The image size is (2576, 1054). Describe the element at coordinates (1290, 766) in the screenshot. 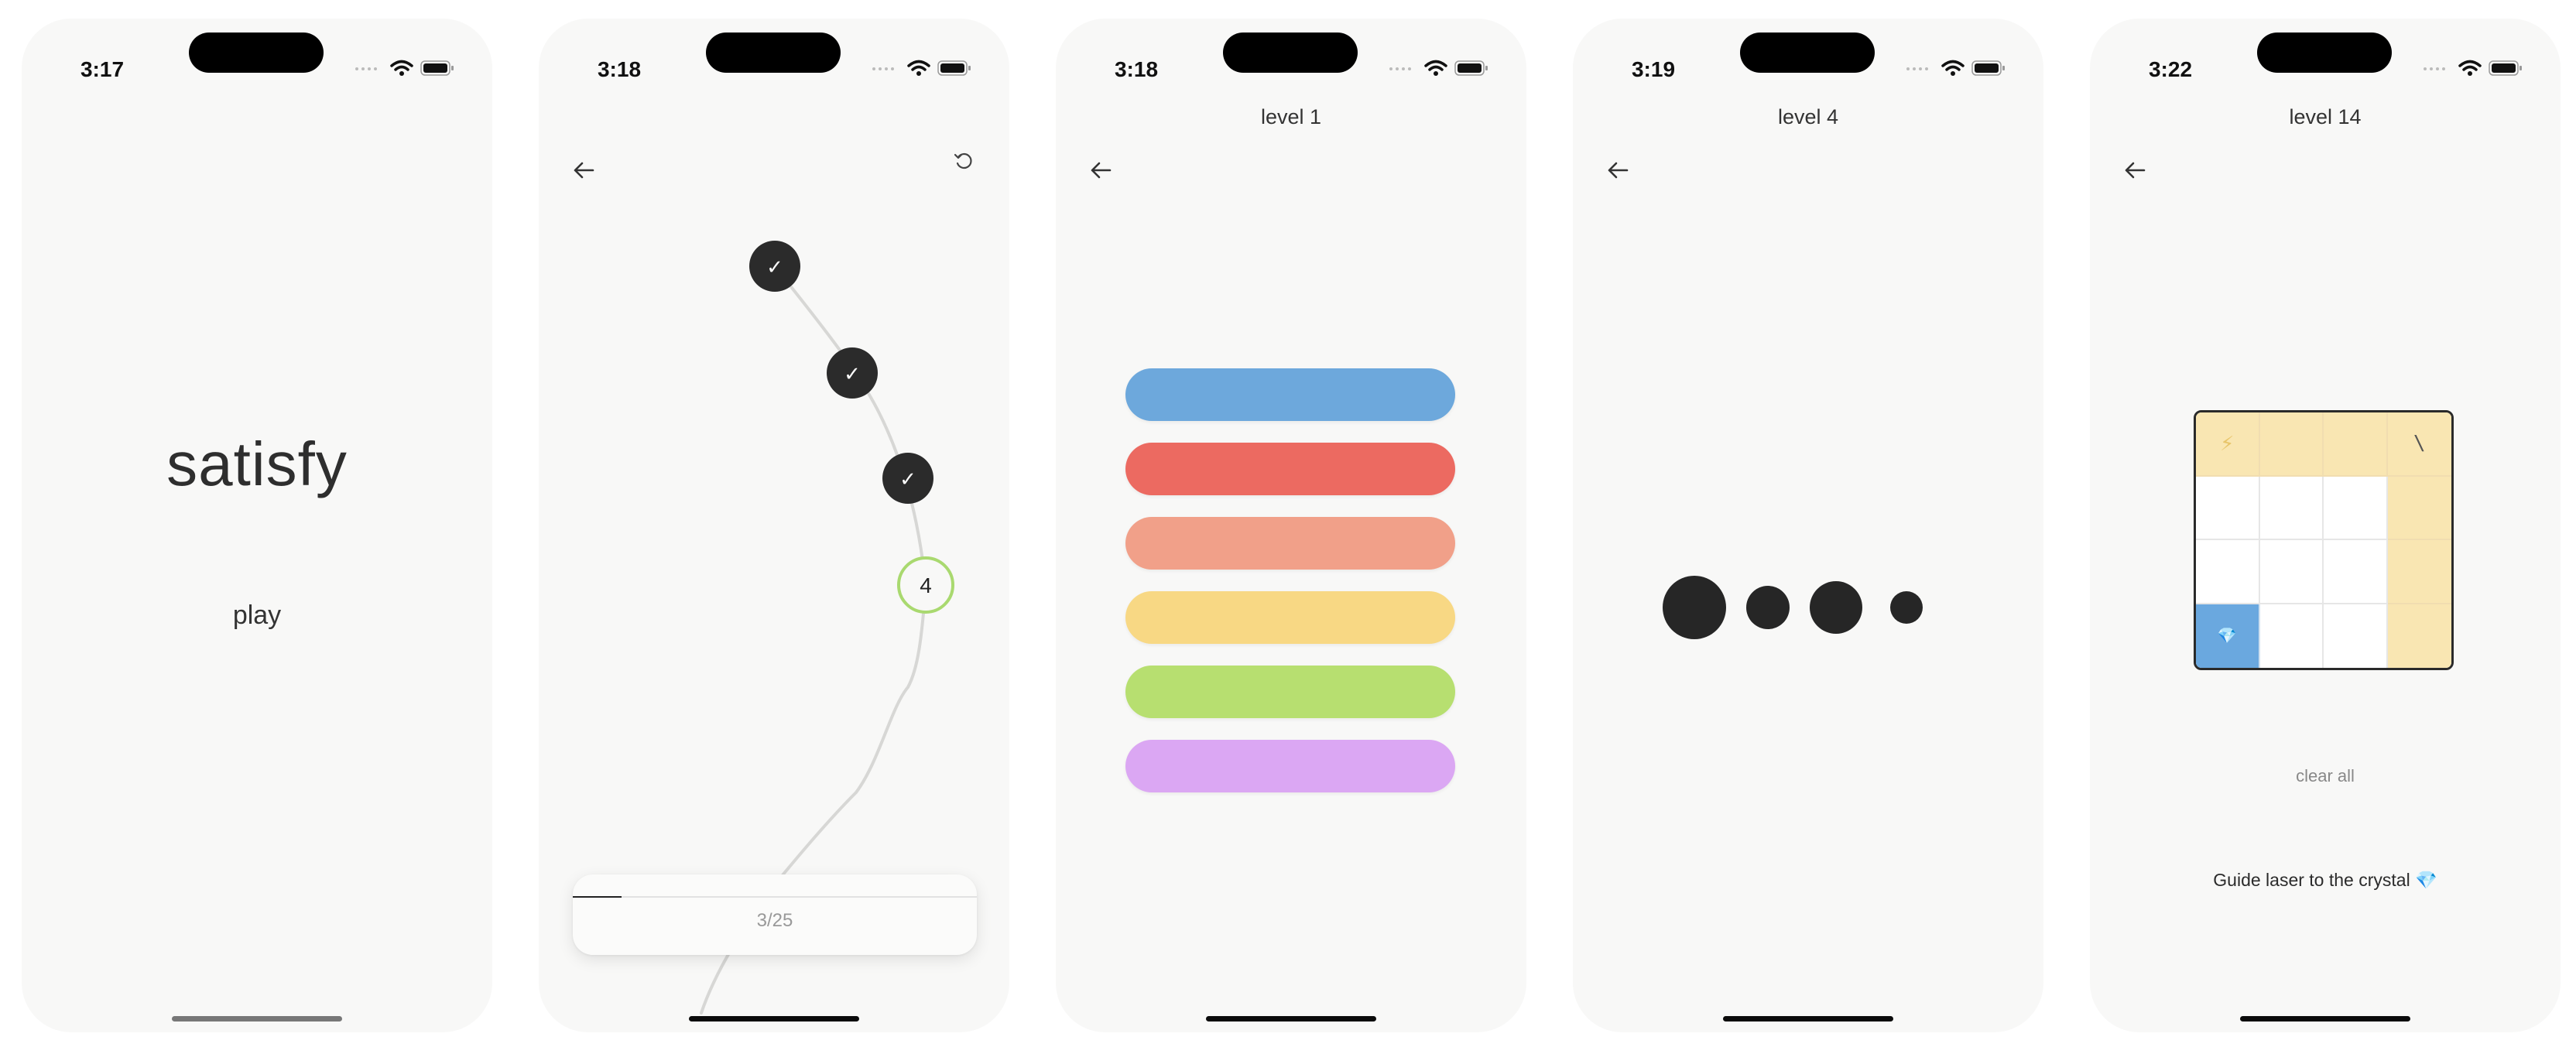

I see `color-bar-purple` at that location.